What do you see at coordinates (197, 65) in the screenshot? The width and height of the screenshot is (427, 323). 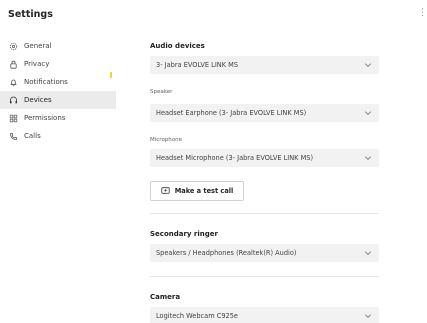 I see `audio-device-value: 3- Jabra EVOLVE LINK MS` at bounding box center [197, 65].